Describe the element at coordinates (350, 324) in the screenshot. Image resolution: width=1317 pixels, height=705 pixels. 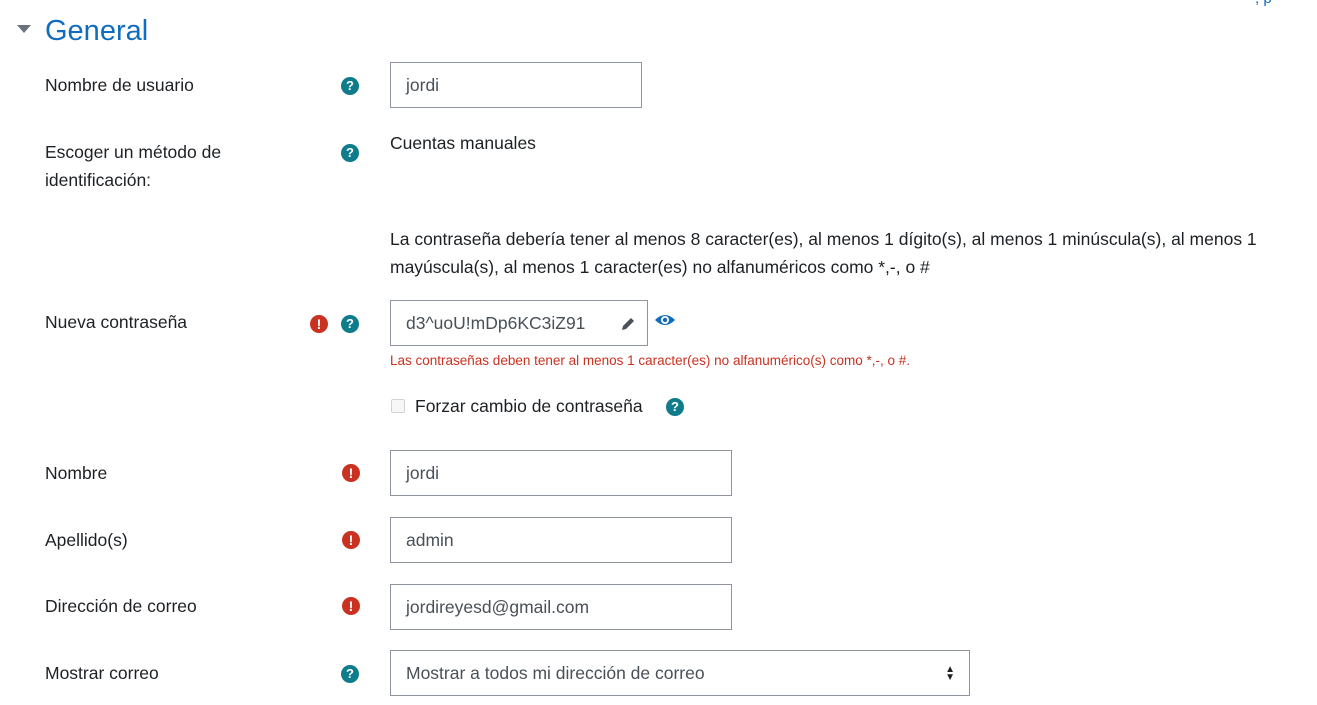
I see `new-password-help-icon: ?` at that location.